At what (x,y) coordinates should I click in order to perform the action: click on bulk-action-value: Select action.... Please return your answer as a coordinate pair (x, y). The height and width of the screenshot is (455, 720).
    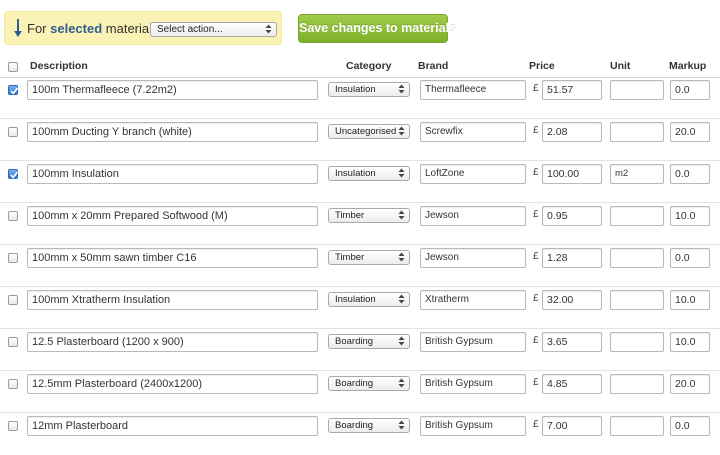
    Looking at the image, I should click on (190, 29).